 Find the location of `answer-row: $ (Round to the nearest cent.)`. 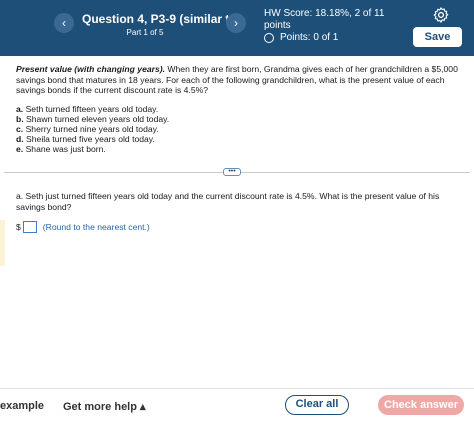

answer-row: $ (Round to the nearest cent.) is located at coordinates (83, 227).